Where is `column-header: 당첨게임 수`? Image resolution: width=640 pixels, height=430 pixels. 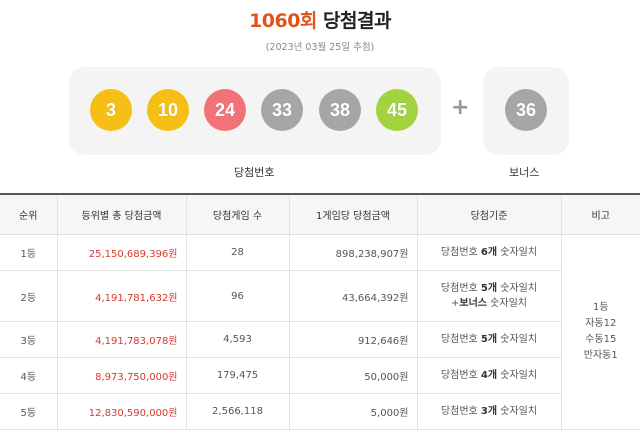 column-header: 당첨게임 수 is located at coordinates (237, 214).